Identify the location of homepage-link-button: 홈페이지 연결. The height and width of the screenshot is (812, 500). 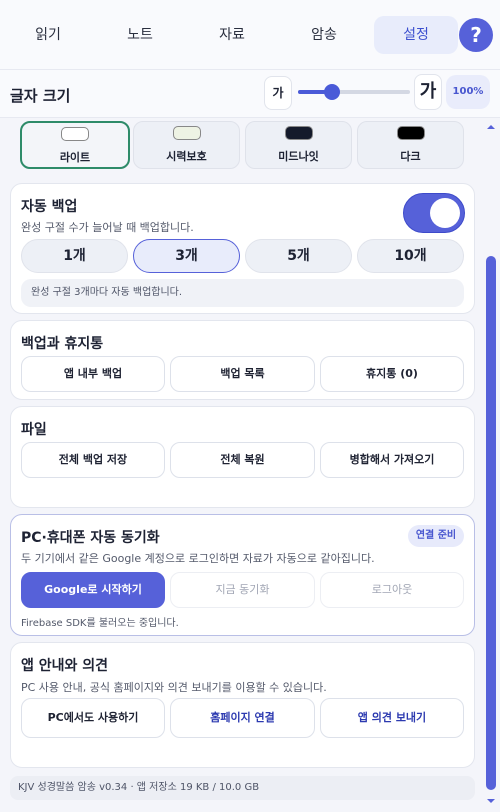
(242, 718).